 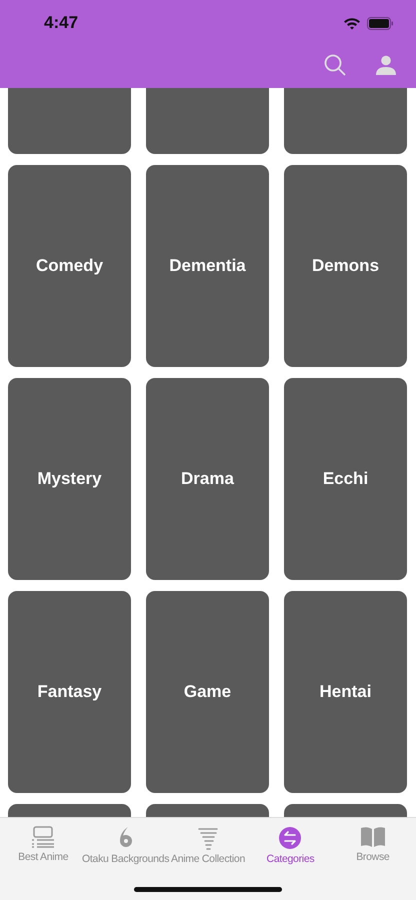 What do you see at coordinates (290, 838) in the screenshot?
I see `swap-icon` at bounding box center [290, 838].